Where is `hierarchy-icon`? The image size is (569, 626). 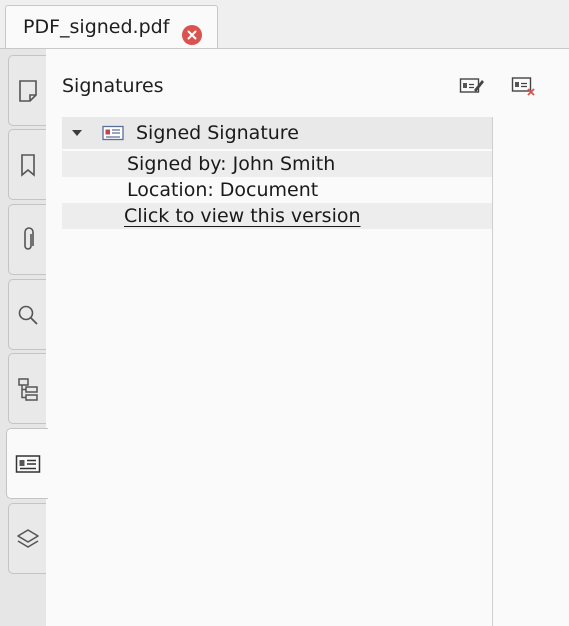
hierarchy-icon is located at coordinates (27, 389).